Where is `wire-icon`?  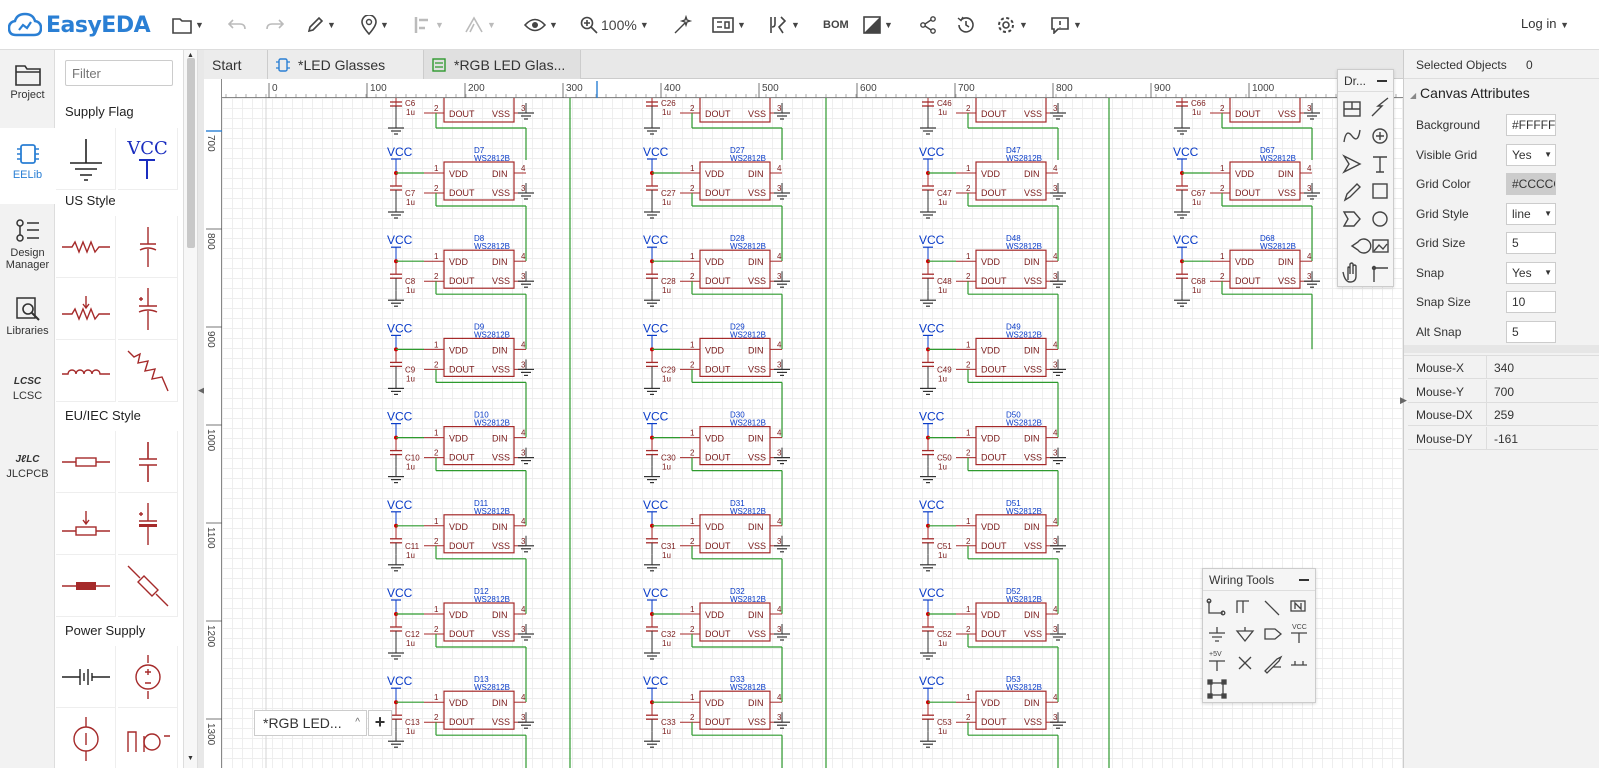
wire-icon is located at coordinates (1215, 607).